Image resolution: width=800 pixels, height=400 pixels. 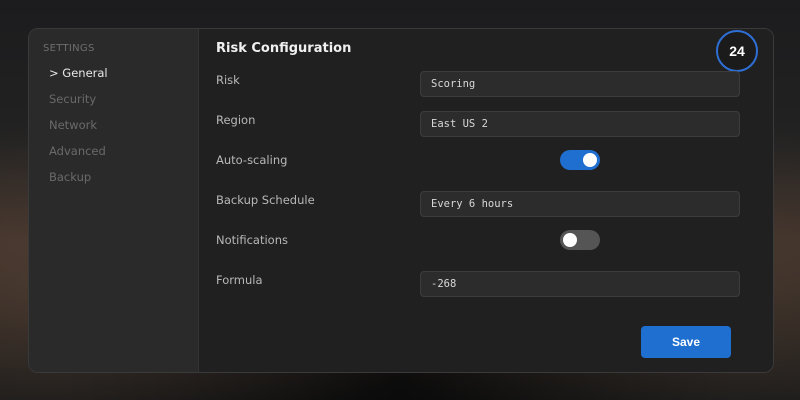 I want to click on backup-schedule-label: Backup Schedule, so click(x=265, y=200).